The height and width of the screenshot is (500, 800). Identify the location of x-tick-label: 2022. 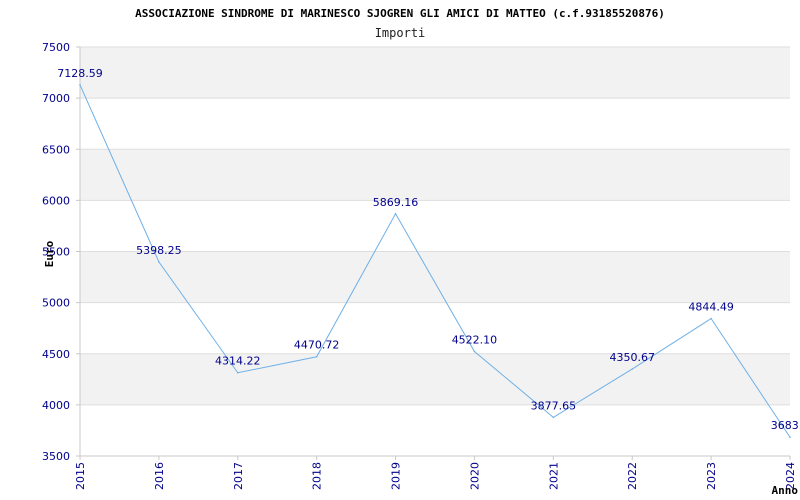
(632, 476).